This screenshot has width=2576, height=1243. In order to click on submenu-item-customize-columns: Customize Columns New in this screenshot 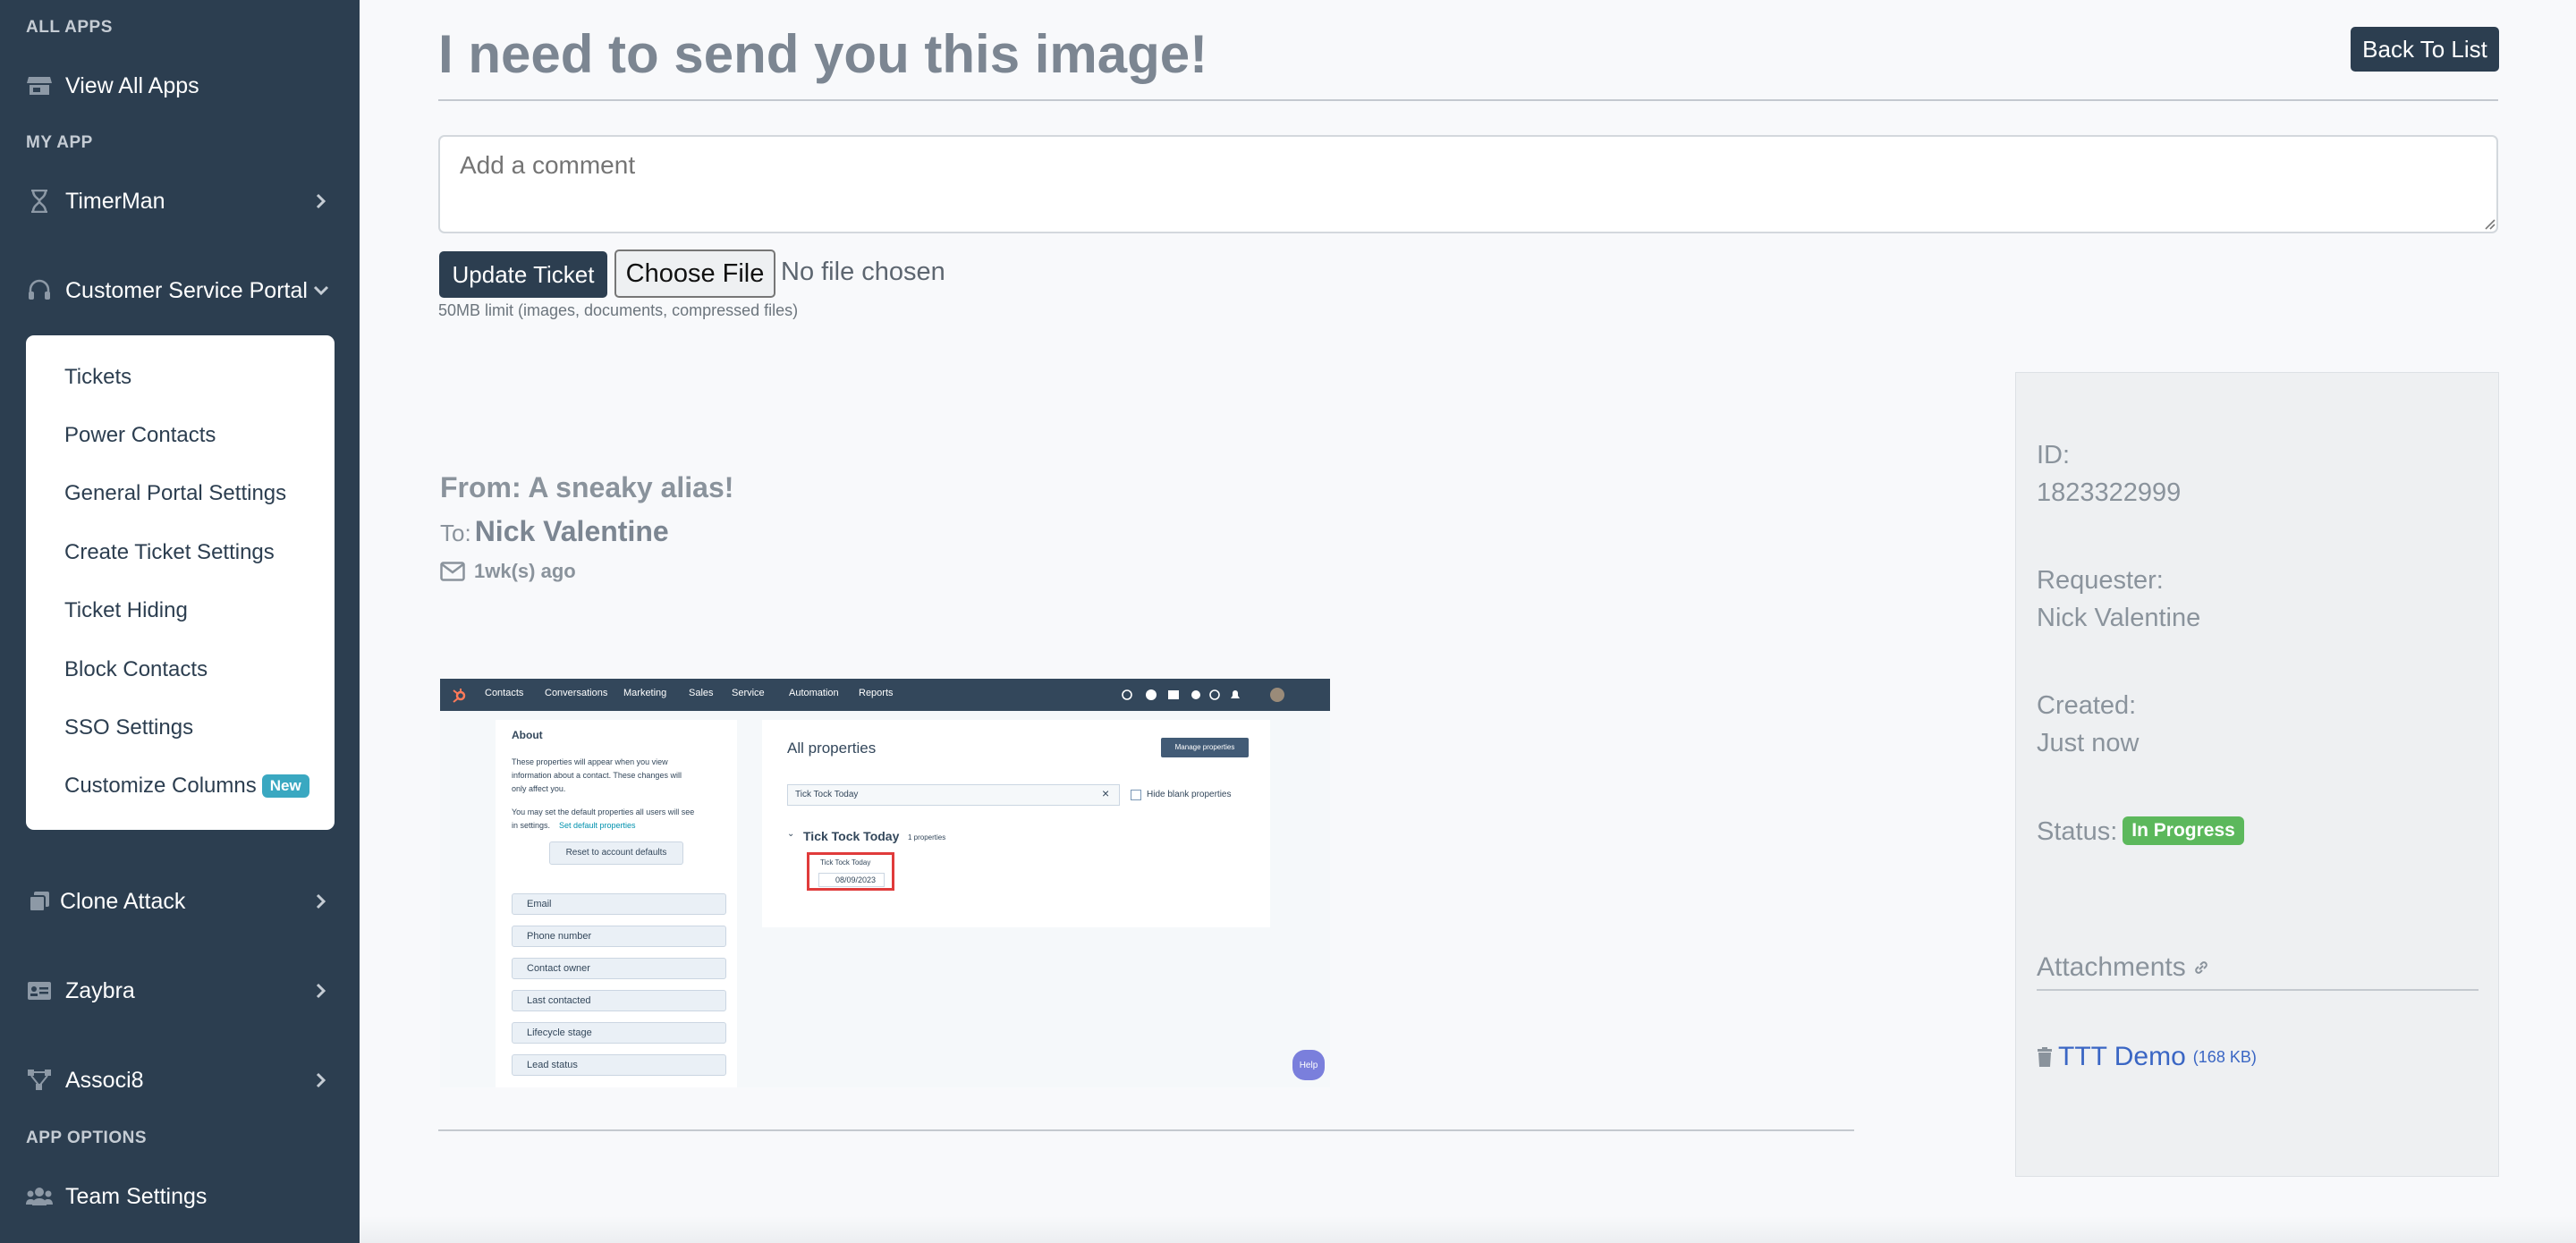, I will do `click(186, 786)`.